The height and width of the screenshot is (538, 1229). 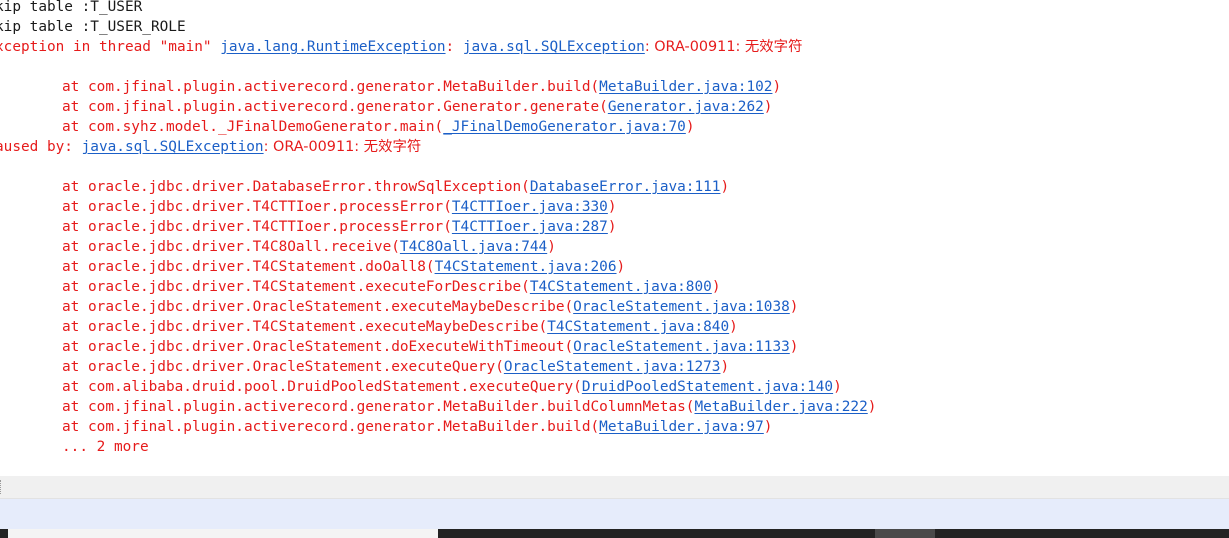 I want to click on more-frames-text: ... 2 more, so click(x=105, y=447).